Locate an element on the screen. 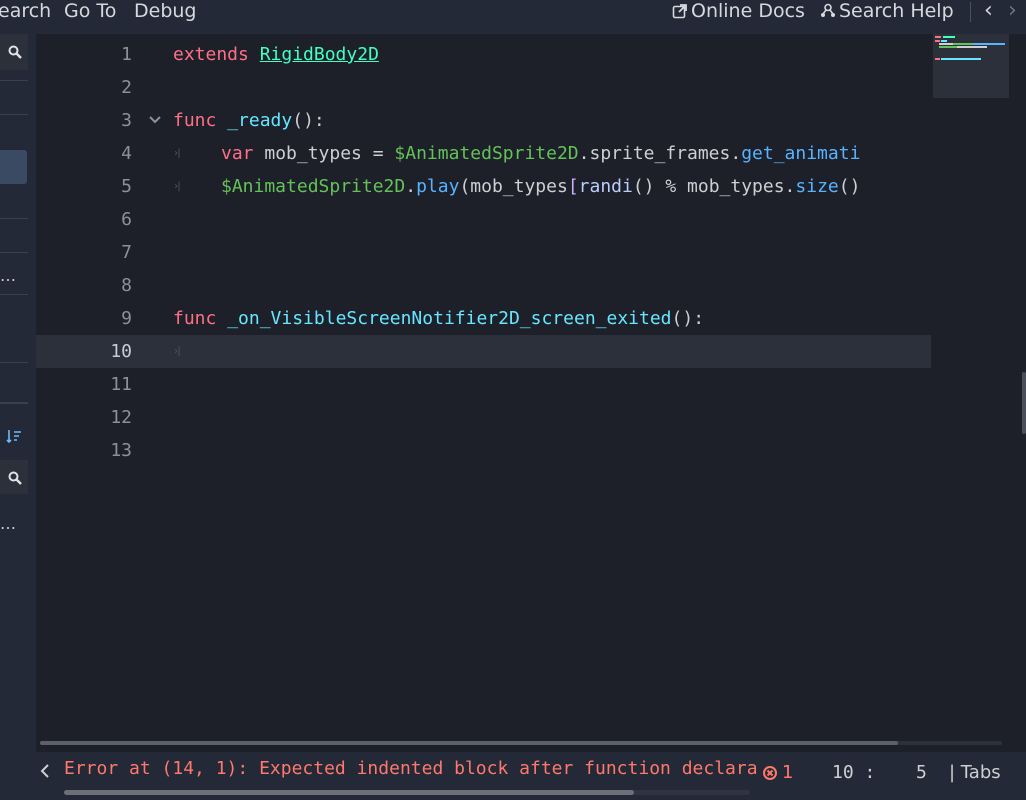 The width and height of the screenshot is (1026, 800). cursor-line: 10 : is located at coordinates (854, 772).